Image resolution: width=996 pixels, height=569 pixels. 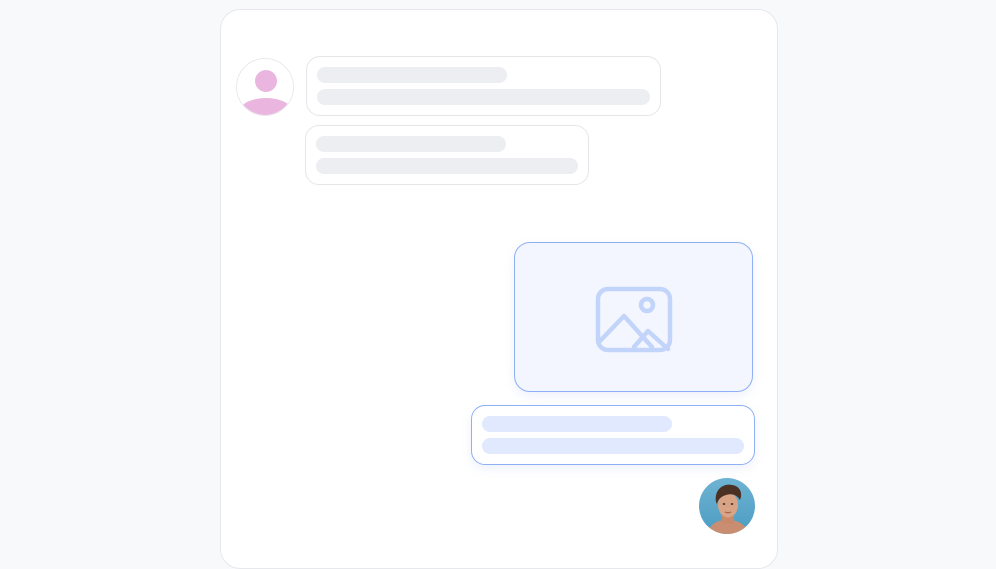 What do you see at coordinates (634, 319) in the screenshot?
I see `image-icon` at bounding box center [634, 319].